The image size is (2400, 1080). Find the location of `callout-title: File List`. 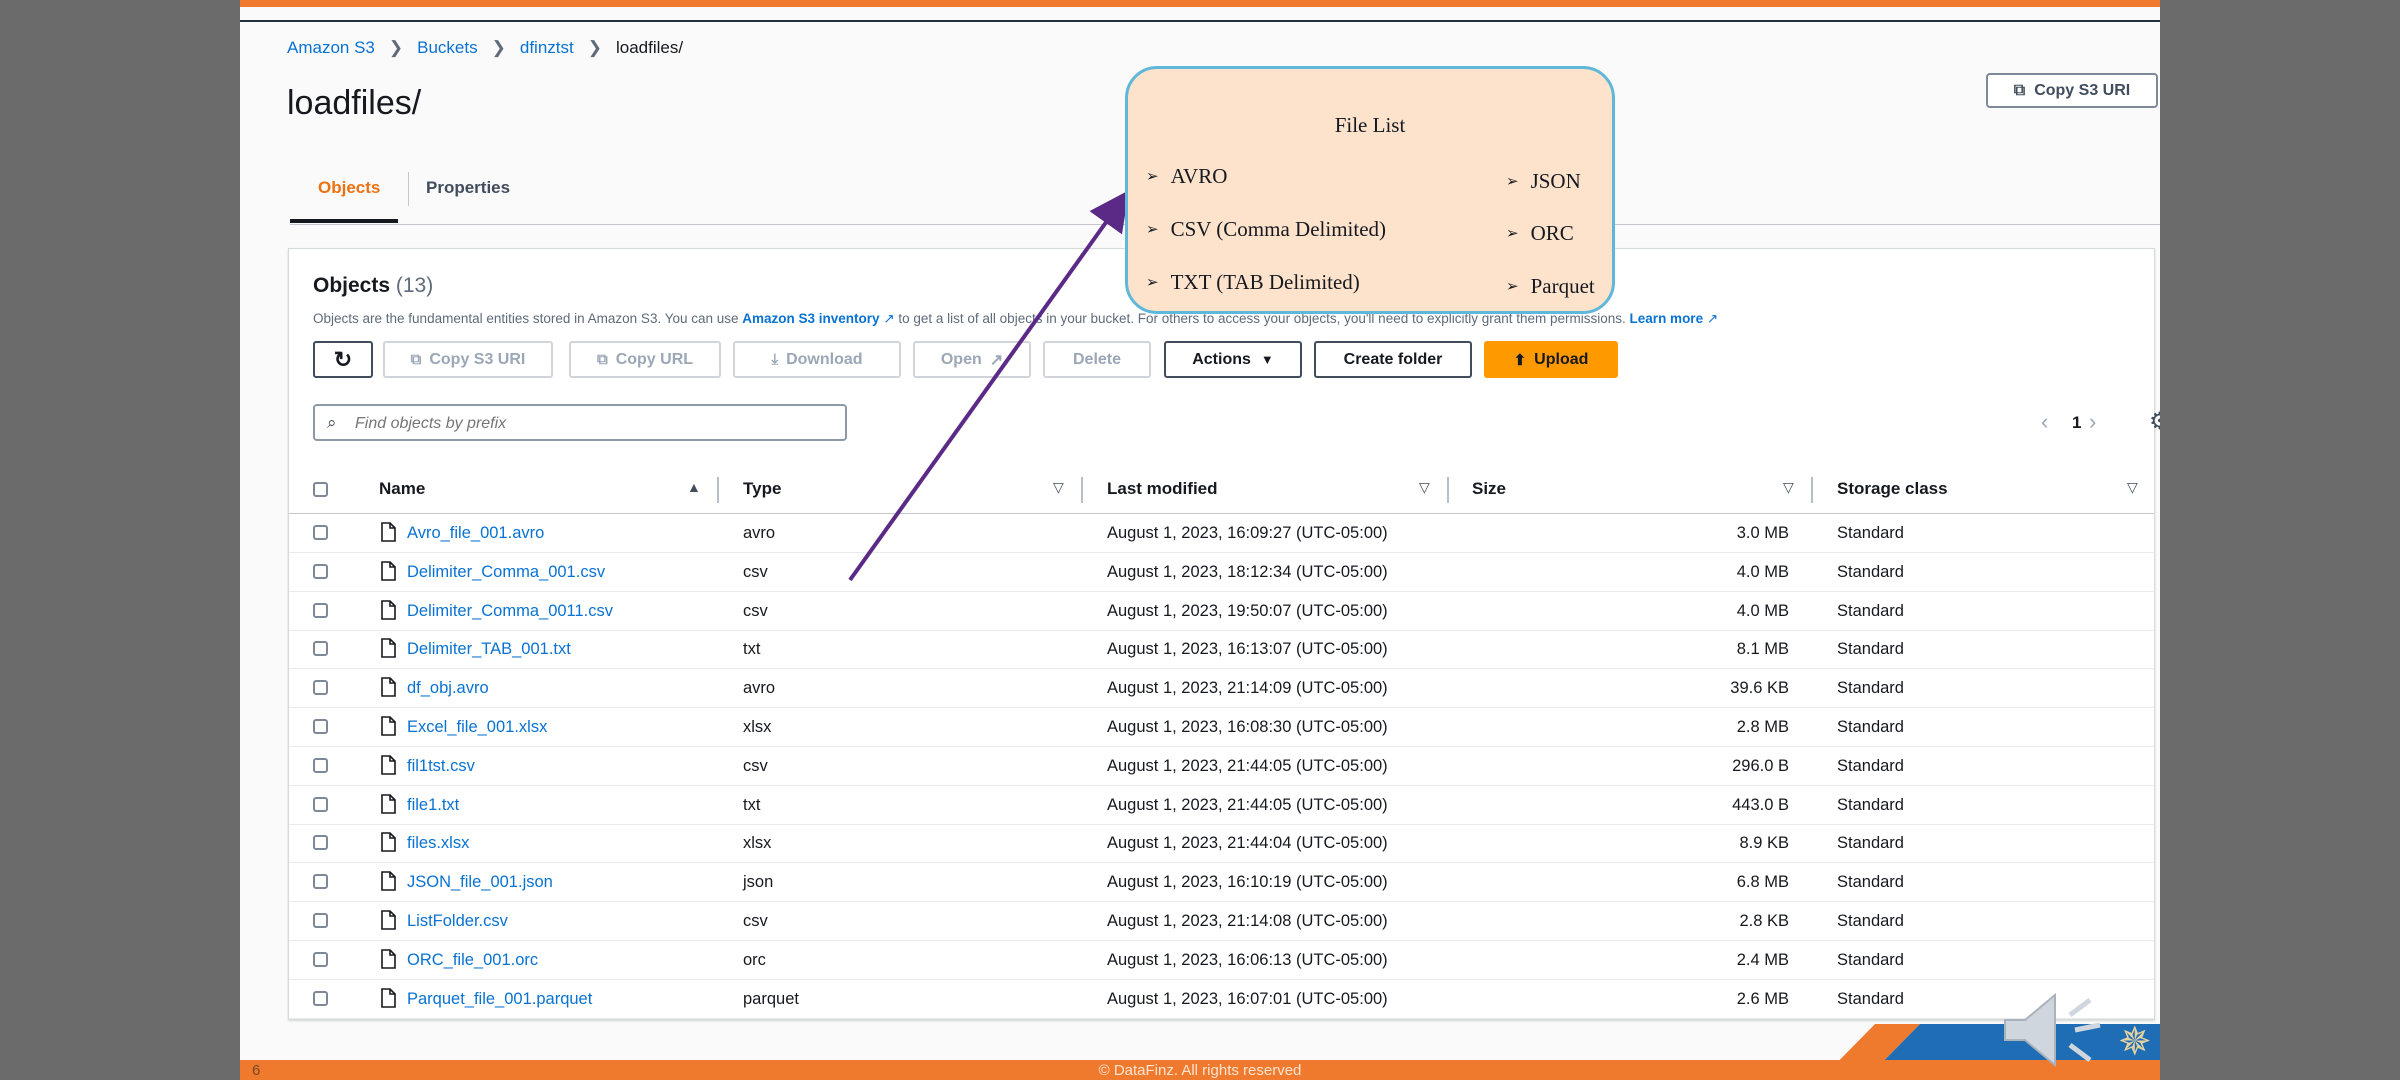

callout-title: File List is located at coordinates (1370, 125).